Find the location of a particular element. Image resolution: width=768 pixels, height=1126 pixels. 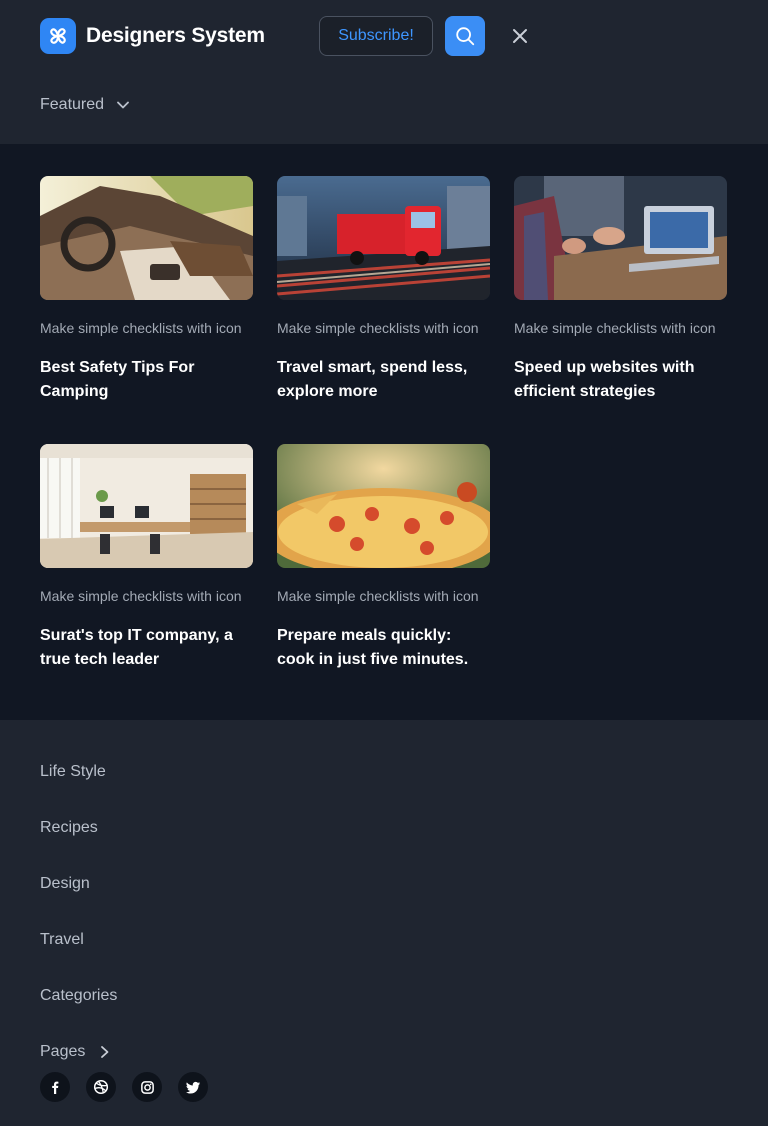

car-interior-image is located at coordinates (146, 238).